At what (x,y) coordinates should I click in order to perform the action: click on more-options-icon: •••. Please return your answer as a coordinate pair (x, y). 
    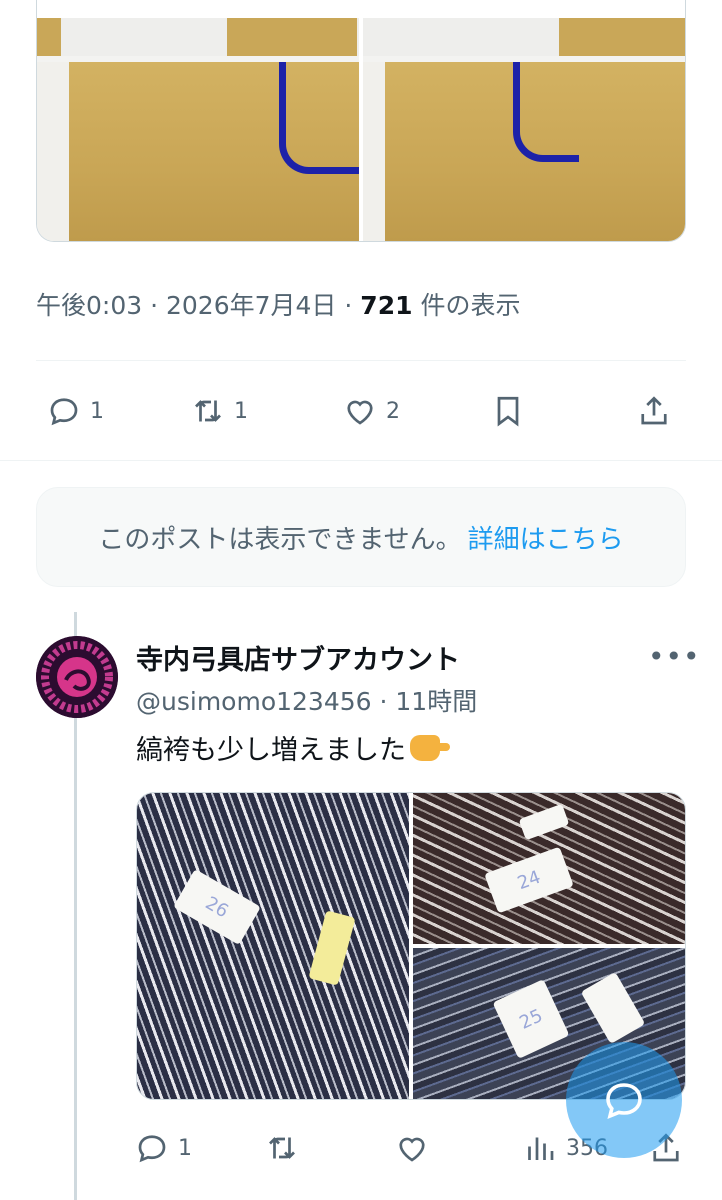
    Looking at the image, I should click on (674, 656).